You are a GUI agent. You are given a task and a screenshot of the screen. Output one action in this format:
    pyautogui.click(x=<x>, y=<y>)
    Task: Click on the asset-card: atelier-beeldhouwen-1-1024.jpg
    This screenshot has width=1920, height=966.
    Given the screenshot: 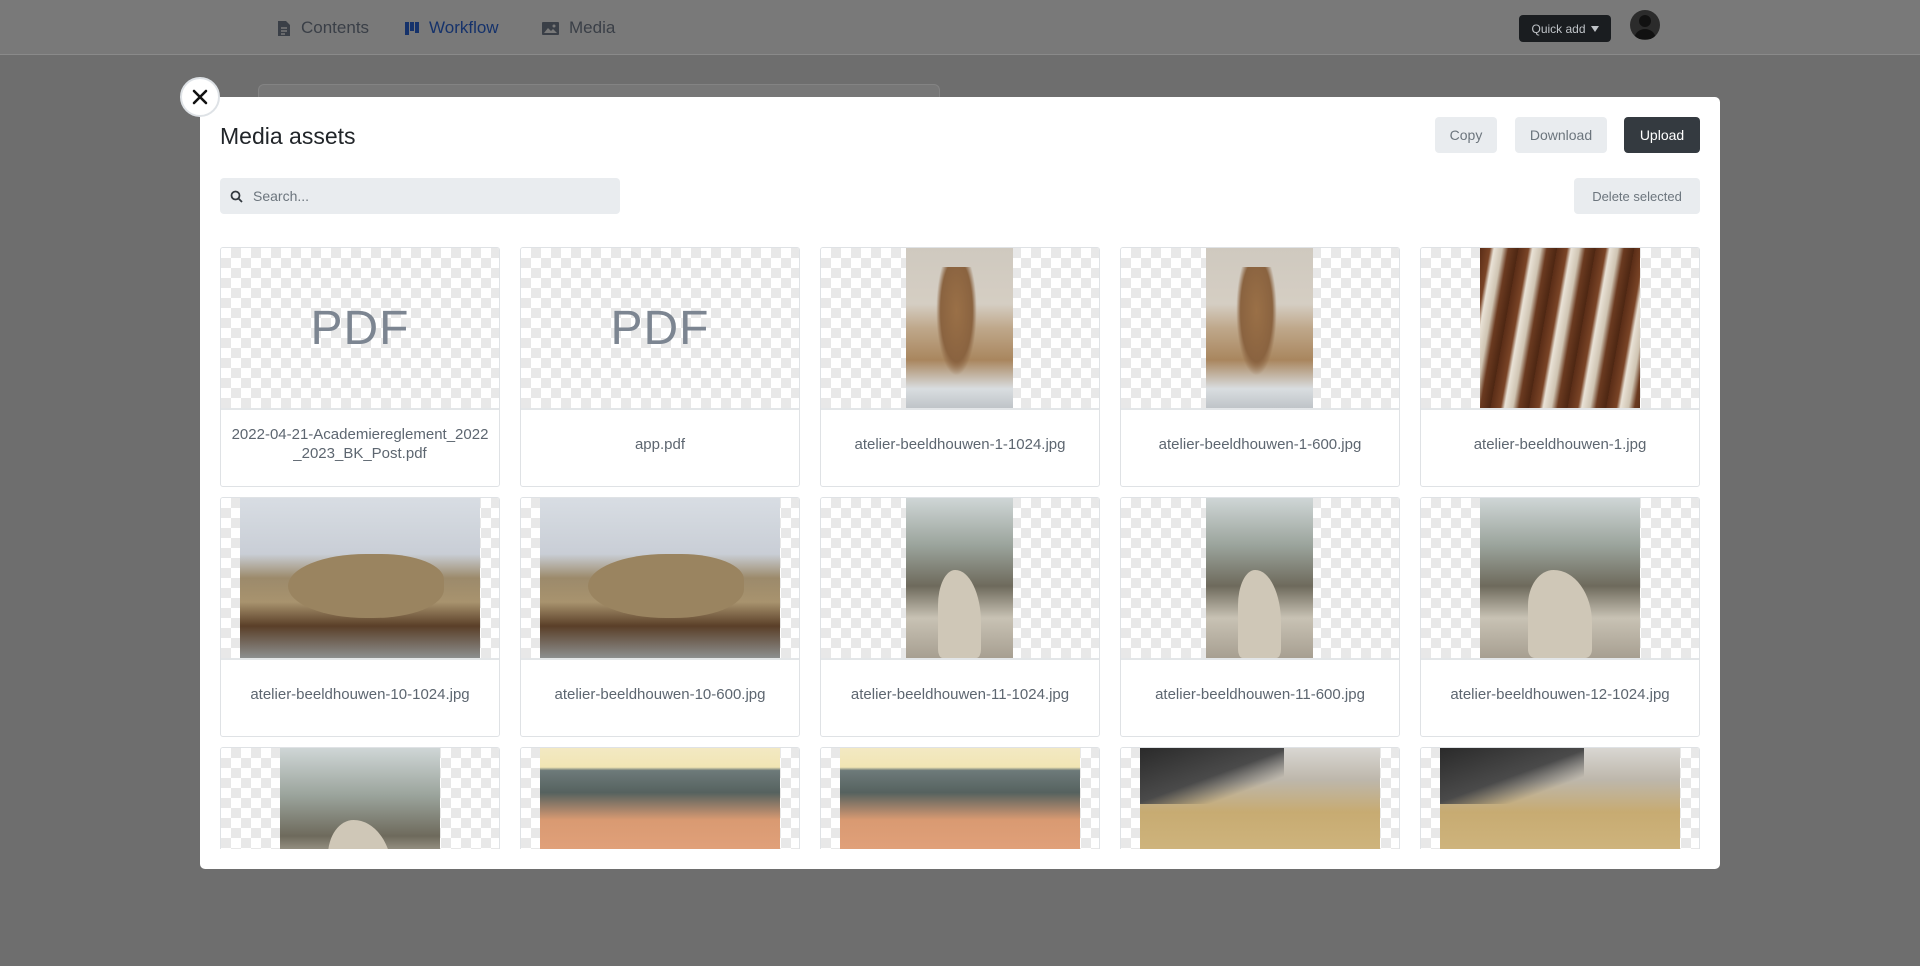 What is the action you would take?
    pyautogui.click(x=960, y=367)
    